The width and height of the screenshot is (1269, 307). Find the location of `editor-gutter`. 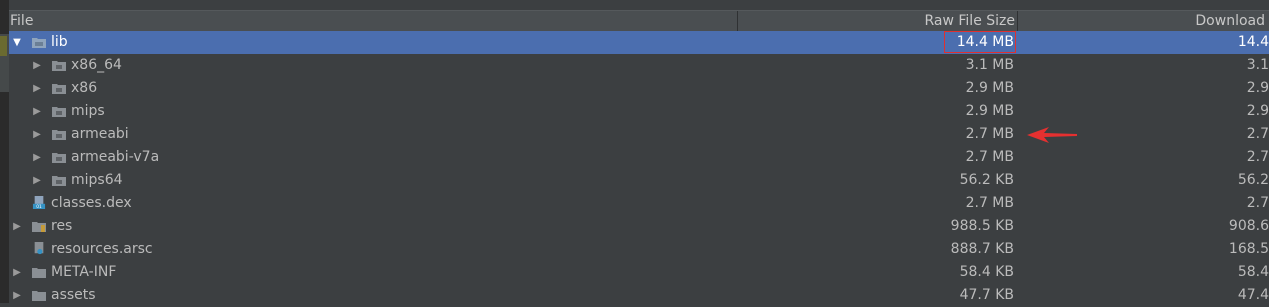

editor-gutter is located at coordinates (4, 151).